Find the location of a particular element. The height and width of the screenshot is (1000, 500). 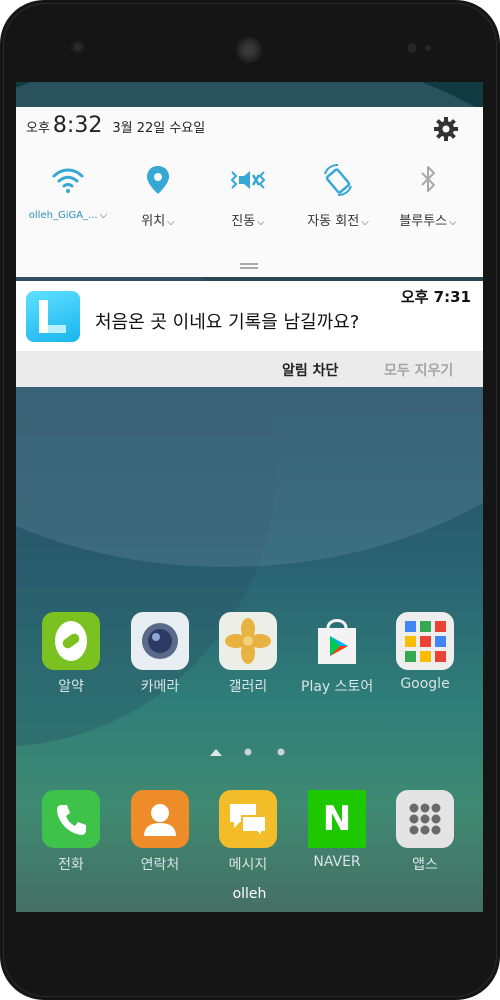

dock-contacts: 연락처 is located at coordinates (160, 832).